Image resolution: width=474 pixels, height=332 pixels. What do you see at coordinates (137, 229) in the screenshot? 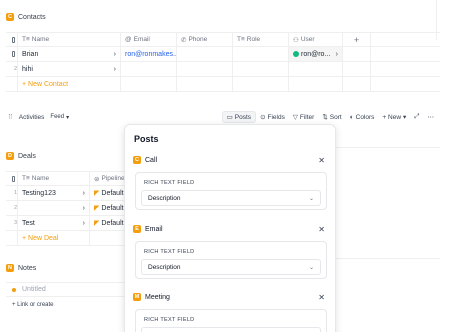
I see `email-icon: E` at bounding box center [137, 229].